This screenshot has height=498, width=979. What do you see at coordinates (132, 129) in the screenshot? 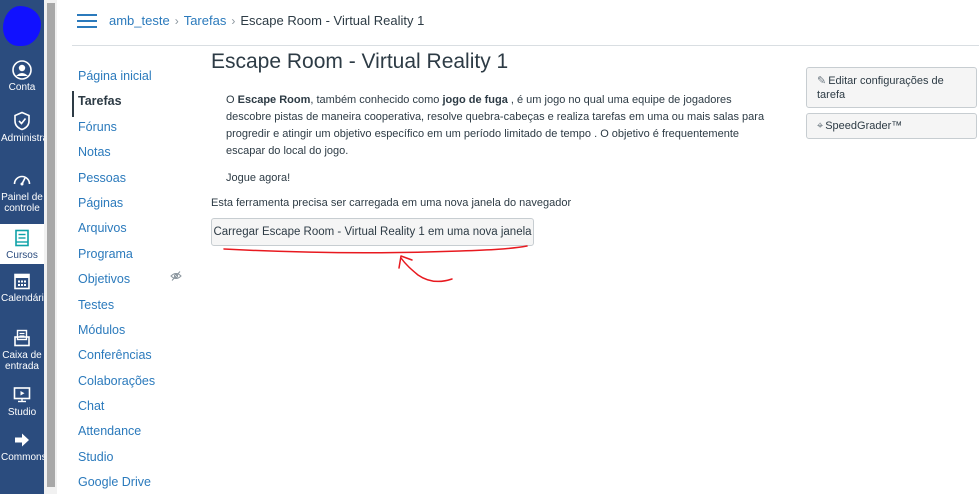
I see `course-nav-discussions: Fóruns` at bounding box center [132, 129].